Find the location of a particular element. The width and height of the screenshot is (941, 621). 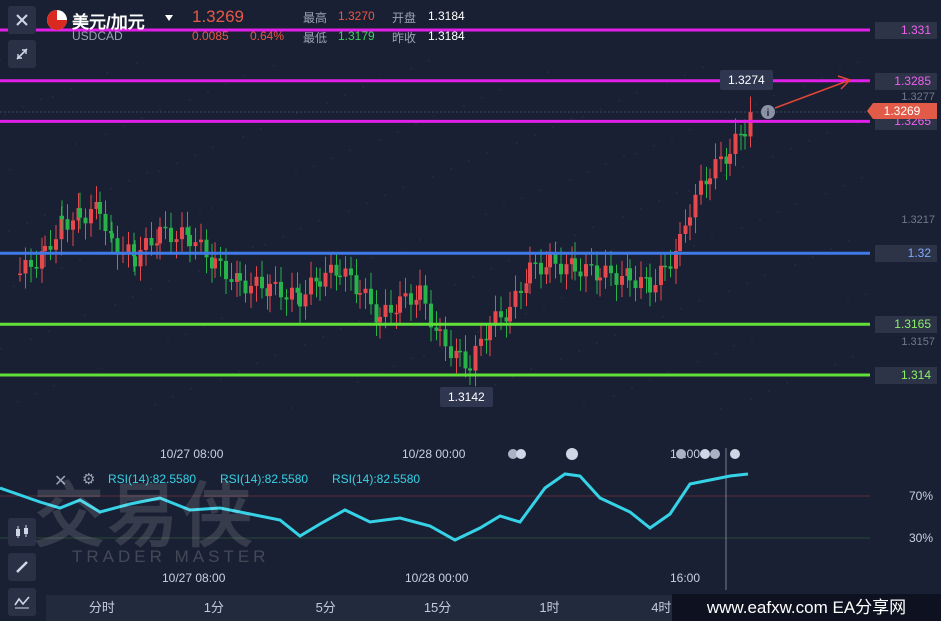

high-value: 1.3270 is located at coordinates (356, 16).